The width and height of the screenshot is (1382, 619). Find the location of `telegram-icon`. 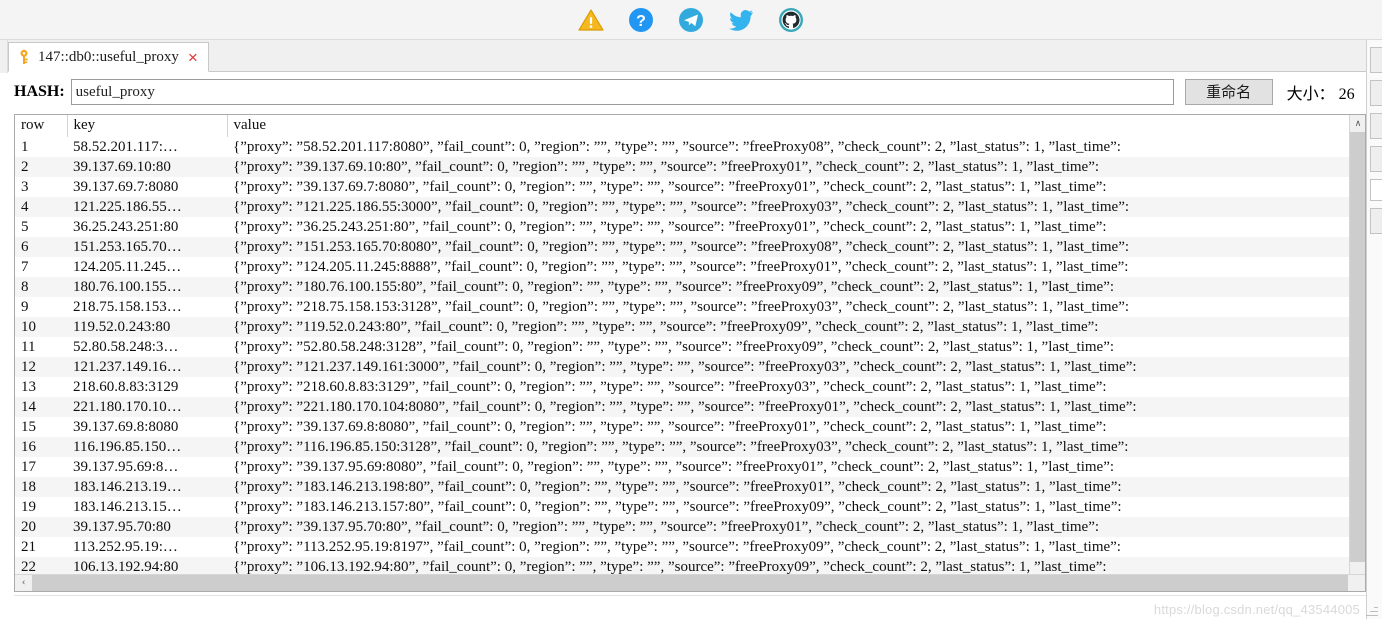

telegram-icon is located at coordinates (691, 20).